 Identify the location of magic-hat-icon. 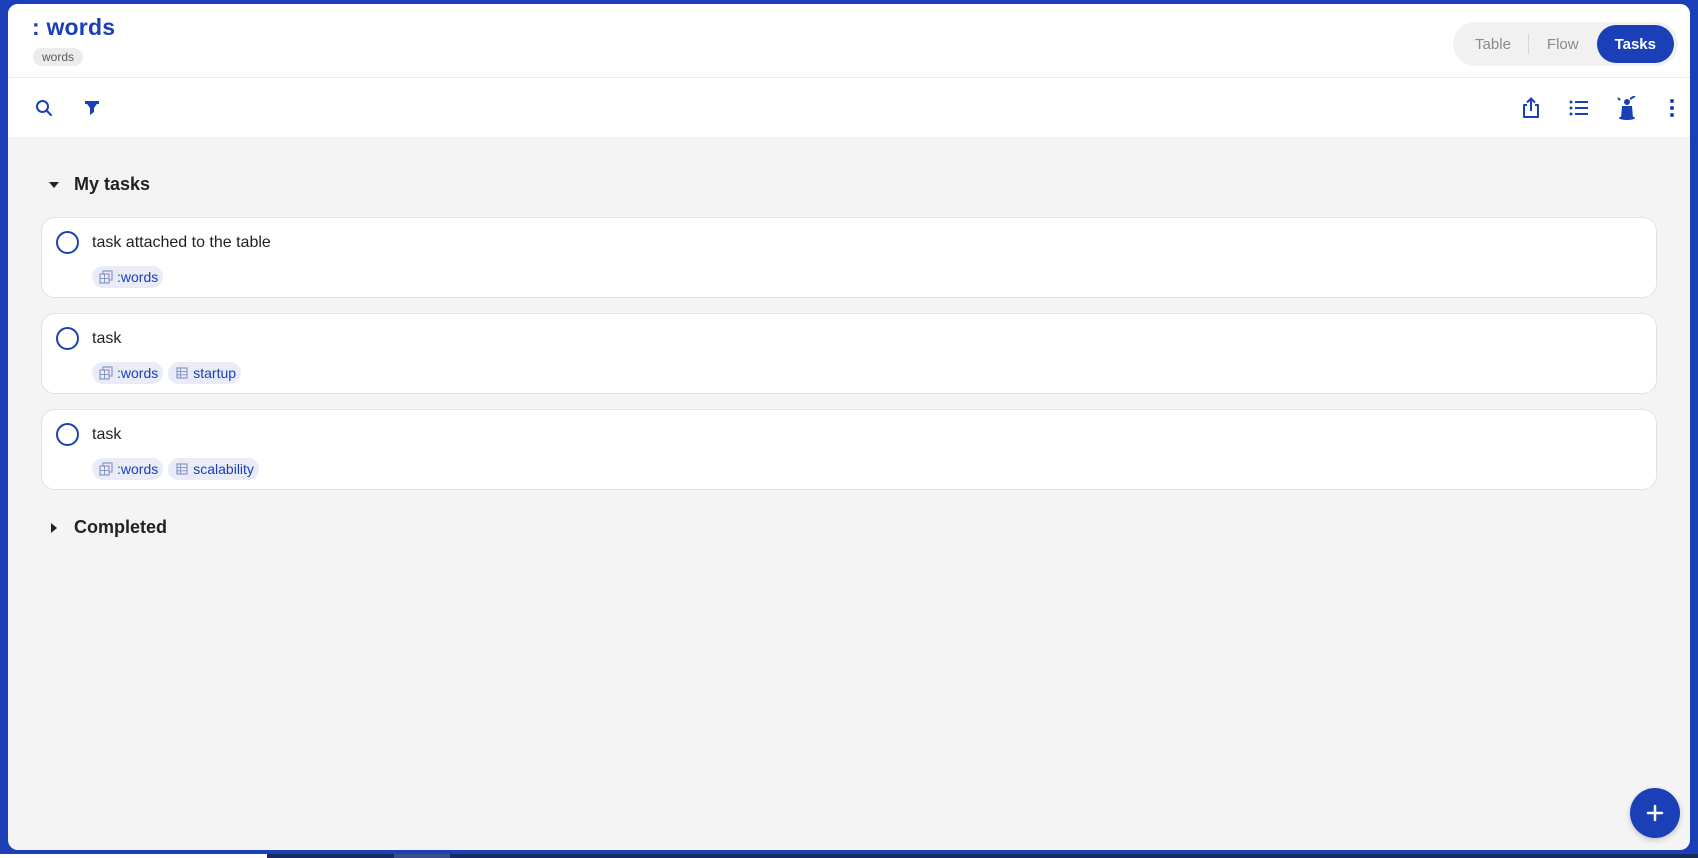
(1627, 108).